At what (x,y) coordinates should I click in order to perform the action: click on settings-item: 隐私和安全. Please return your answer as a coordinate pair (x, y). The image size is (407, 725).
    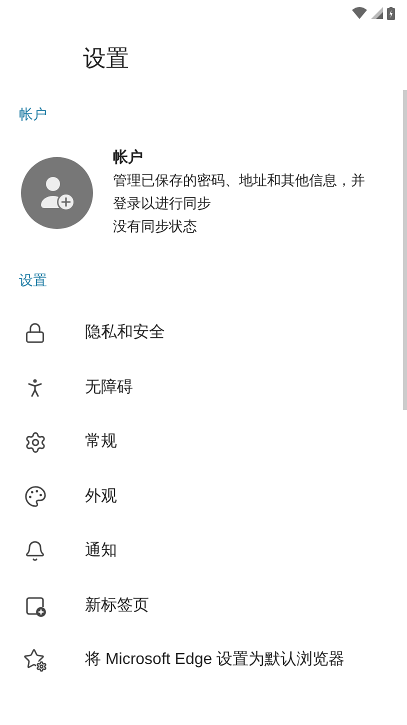
    Looking at the image, I should click on (203, 333).